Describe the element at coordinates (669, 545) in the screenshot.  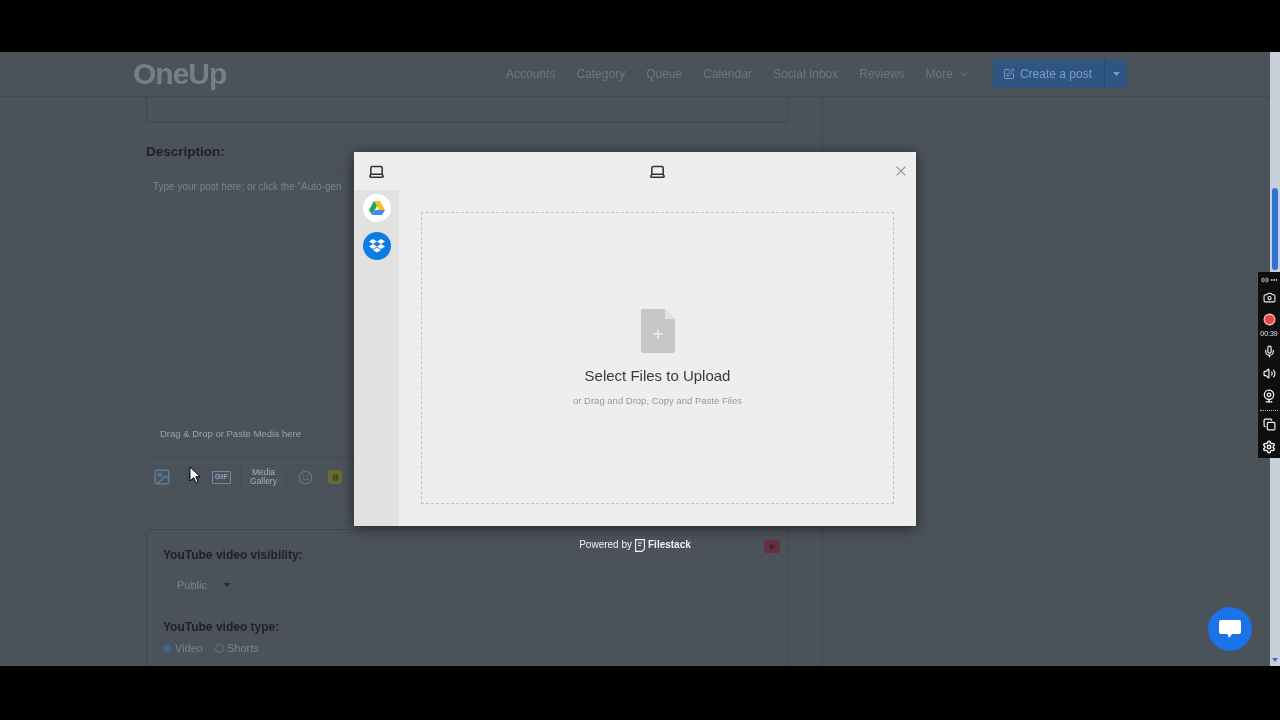
I see `brand-name: Filestack` at that location.